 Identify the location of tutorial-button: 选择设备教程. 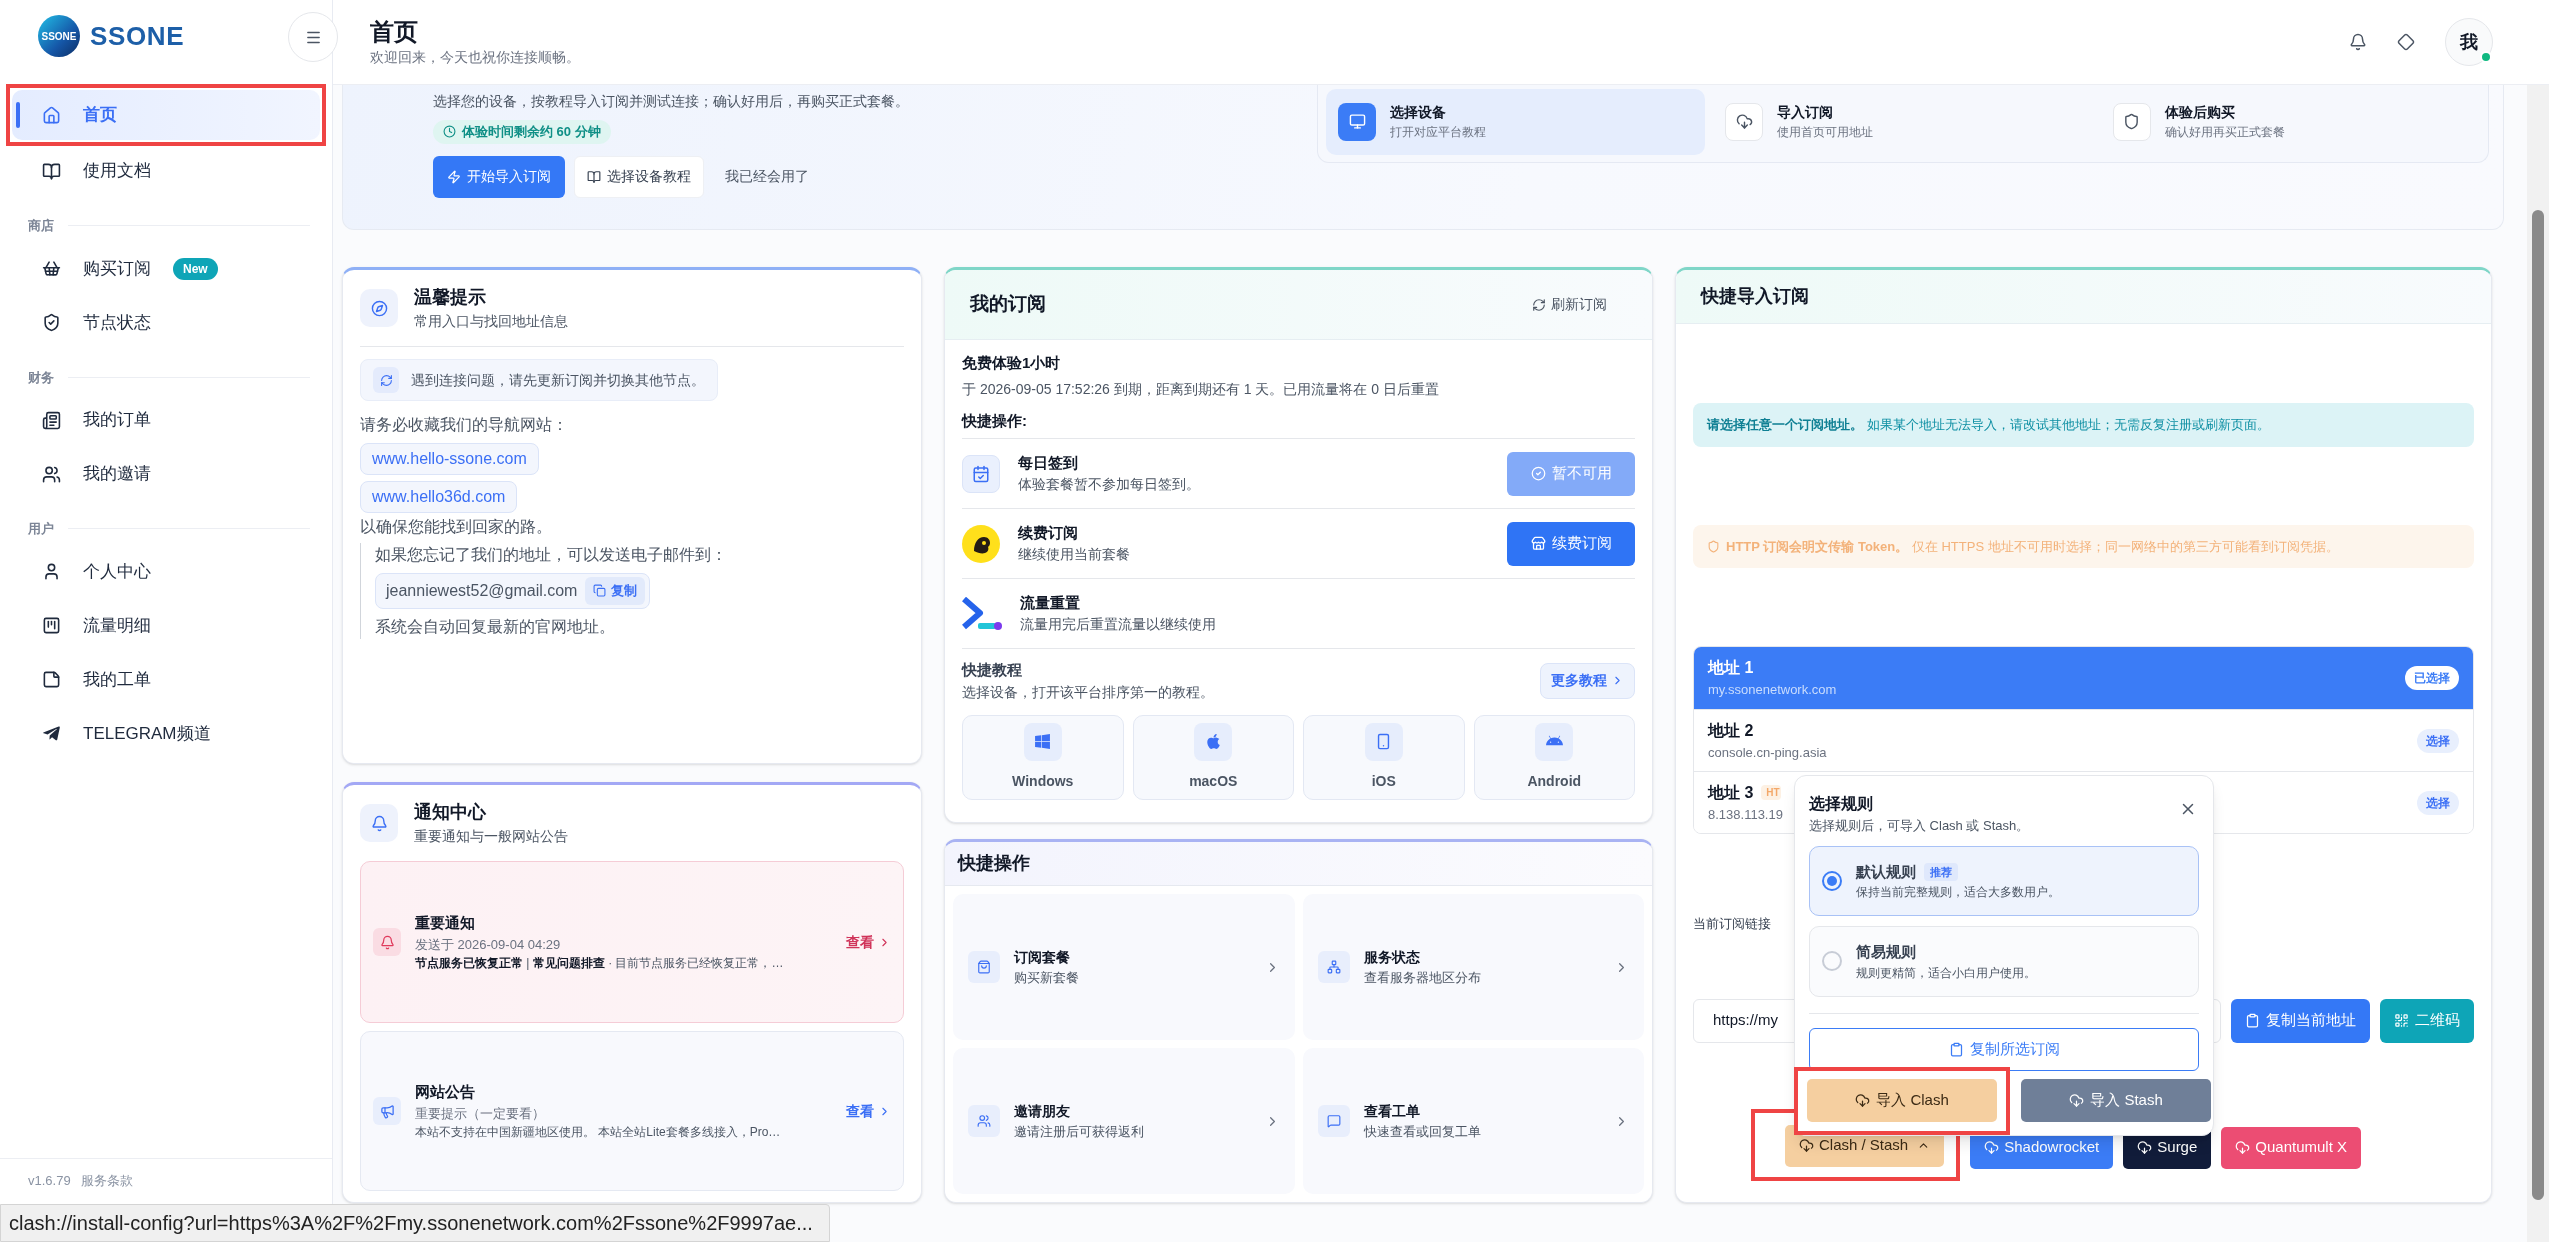
(639, 176).